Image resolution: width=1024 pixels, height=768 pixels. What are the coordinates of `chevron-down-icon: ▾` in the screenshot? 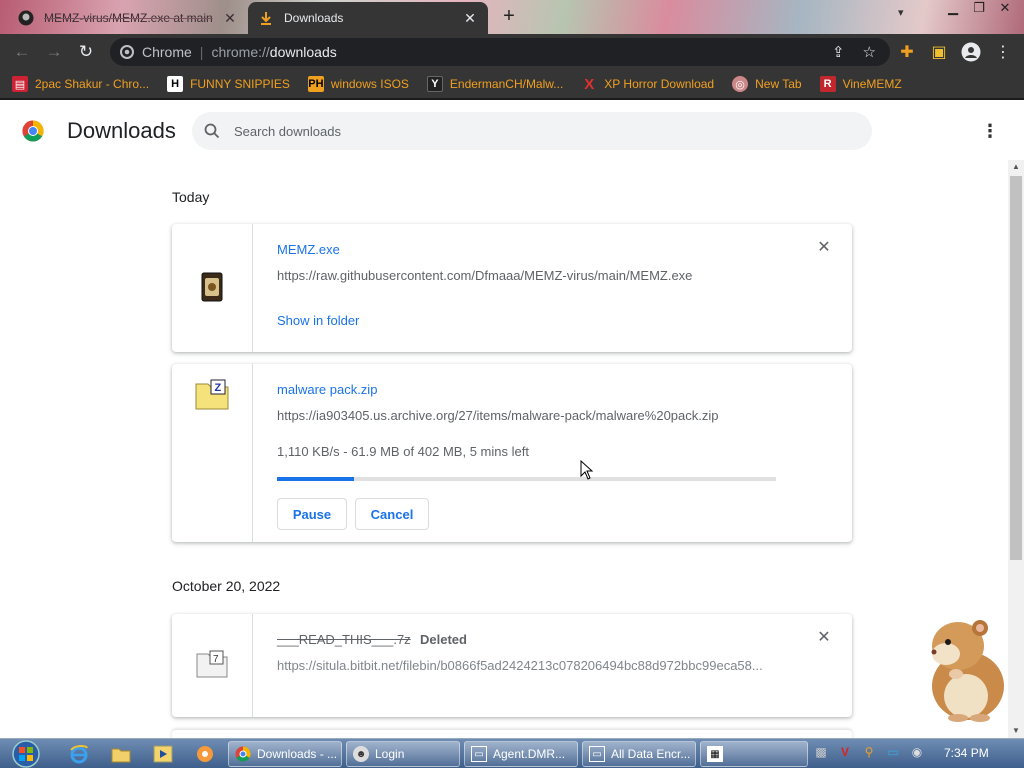 It's located at (906, 14).